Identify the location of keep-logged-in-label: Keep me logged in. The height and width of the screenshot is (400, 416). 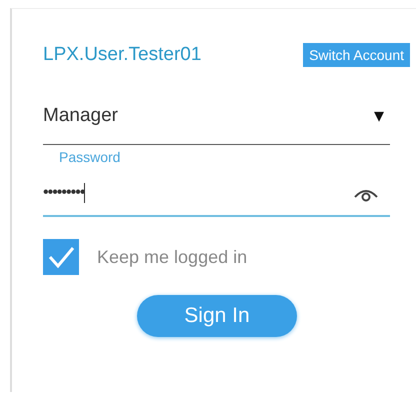
(172, 257).